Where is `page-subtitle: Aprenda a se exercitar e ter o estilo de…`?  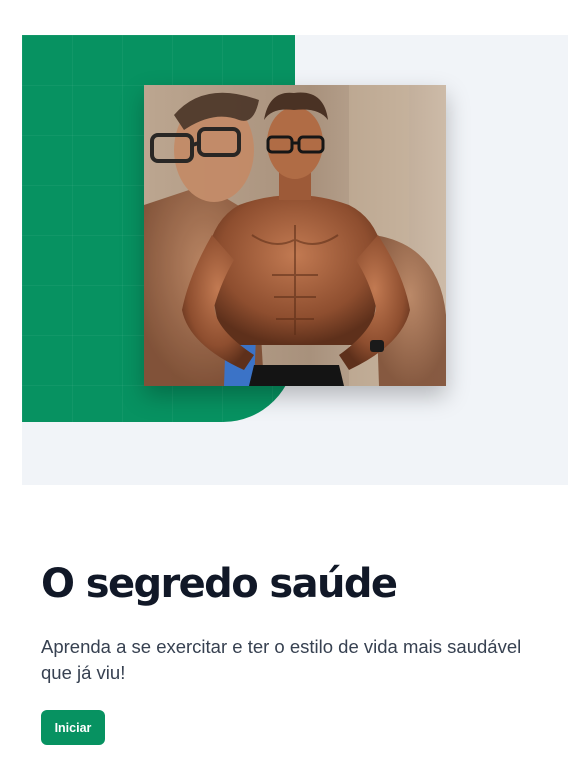
page-subtitle: Aprenda a se exercitar e ter o estilo de… is located at coordinates (281, 659).